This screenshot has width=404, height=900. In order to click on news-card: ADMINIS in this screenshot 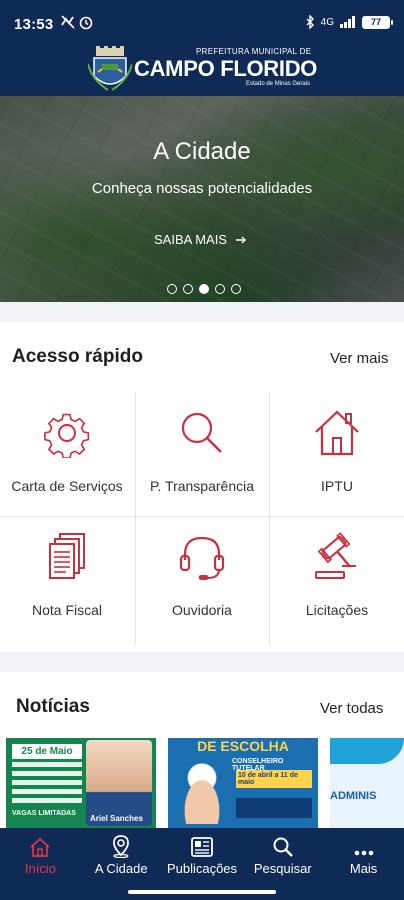, I will do `click(367, 783)`.